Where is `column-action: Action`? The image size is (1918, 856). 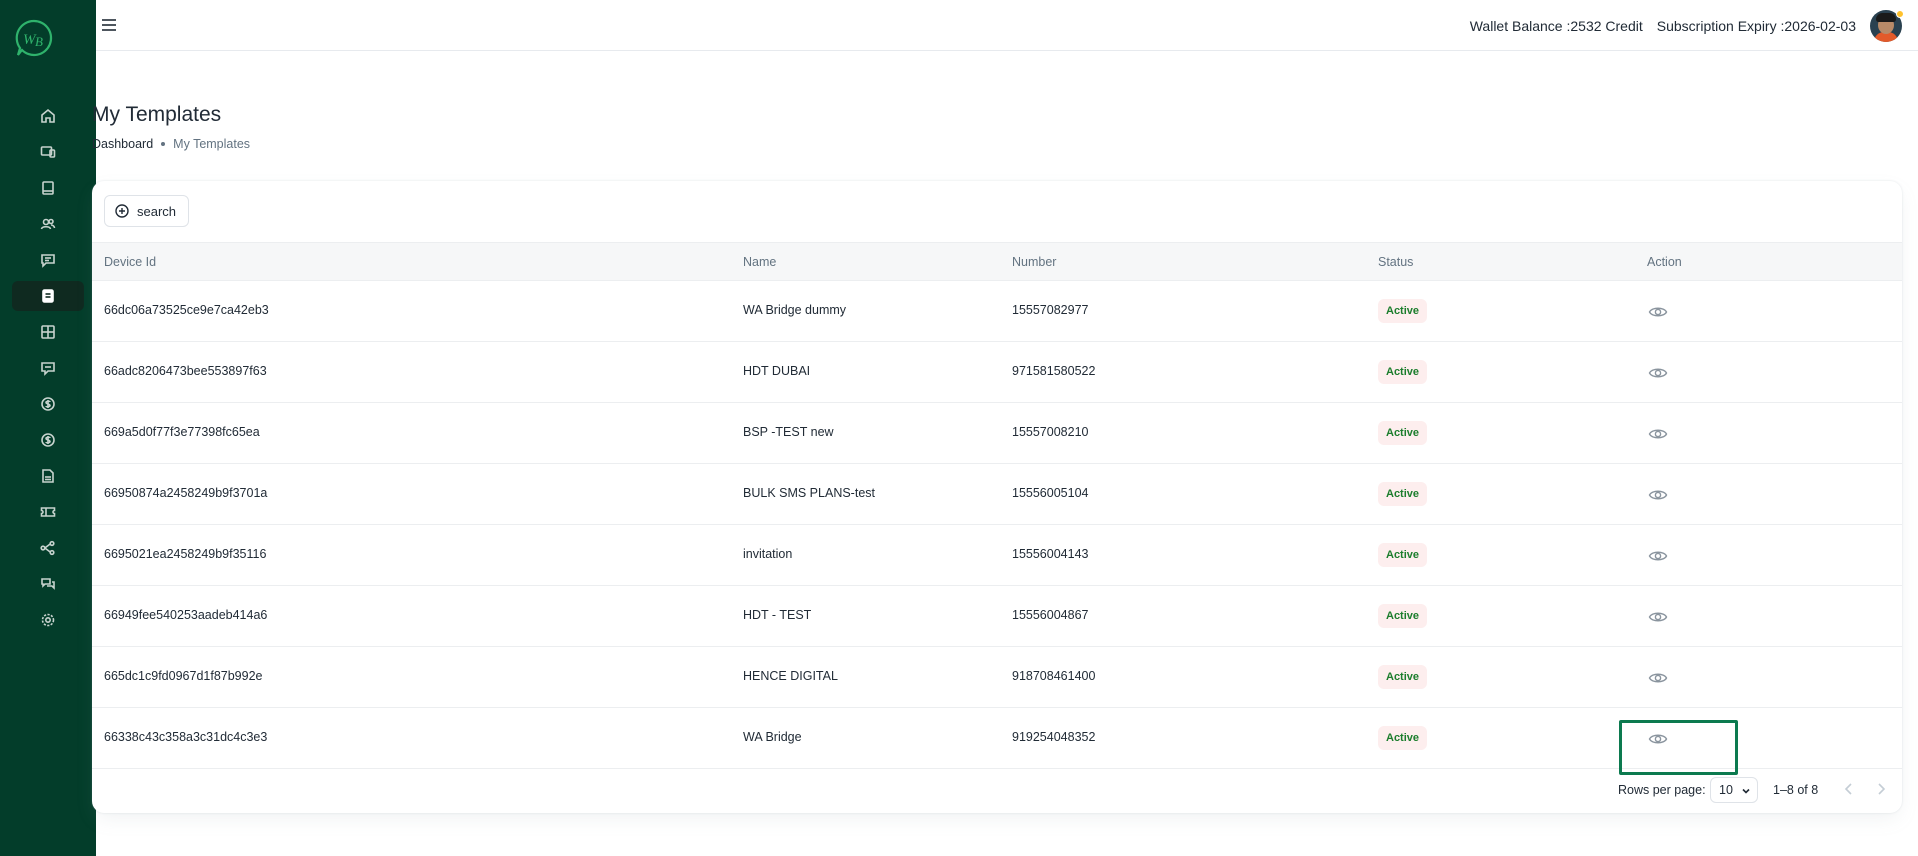
column-action: Action is located at coordinates (1664, 262).